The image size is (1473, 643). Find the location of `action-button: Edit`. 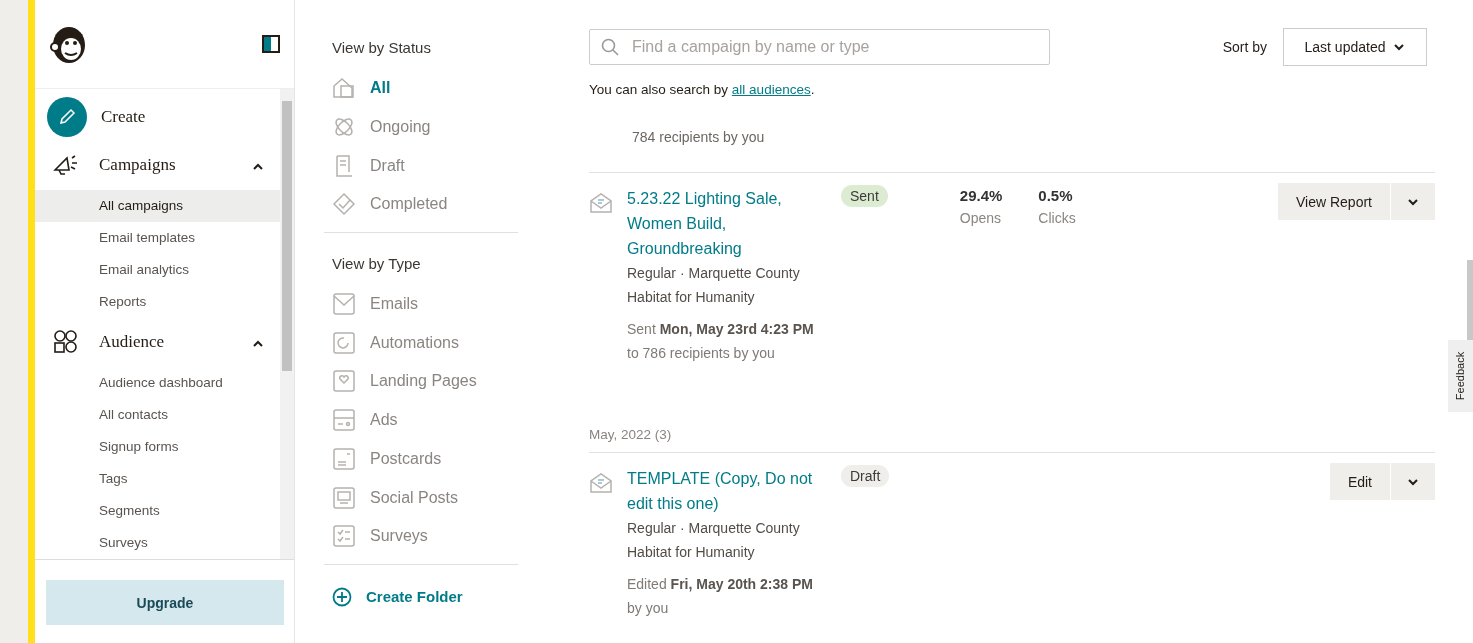

action-button: Edit is located at coordinates (1359, 481).